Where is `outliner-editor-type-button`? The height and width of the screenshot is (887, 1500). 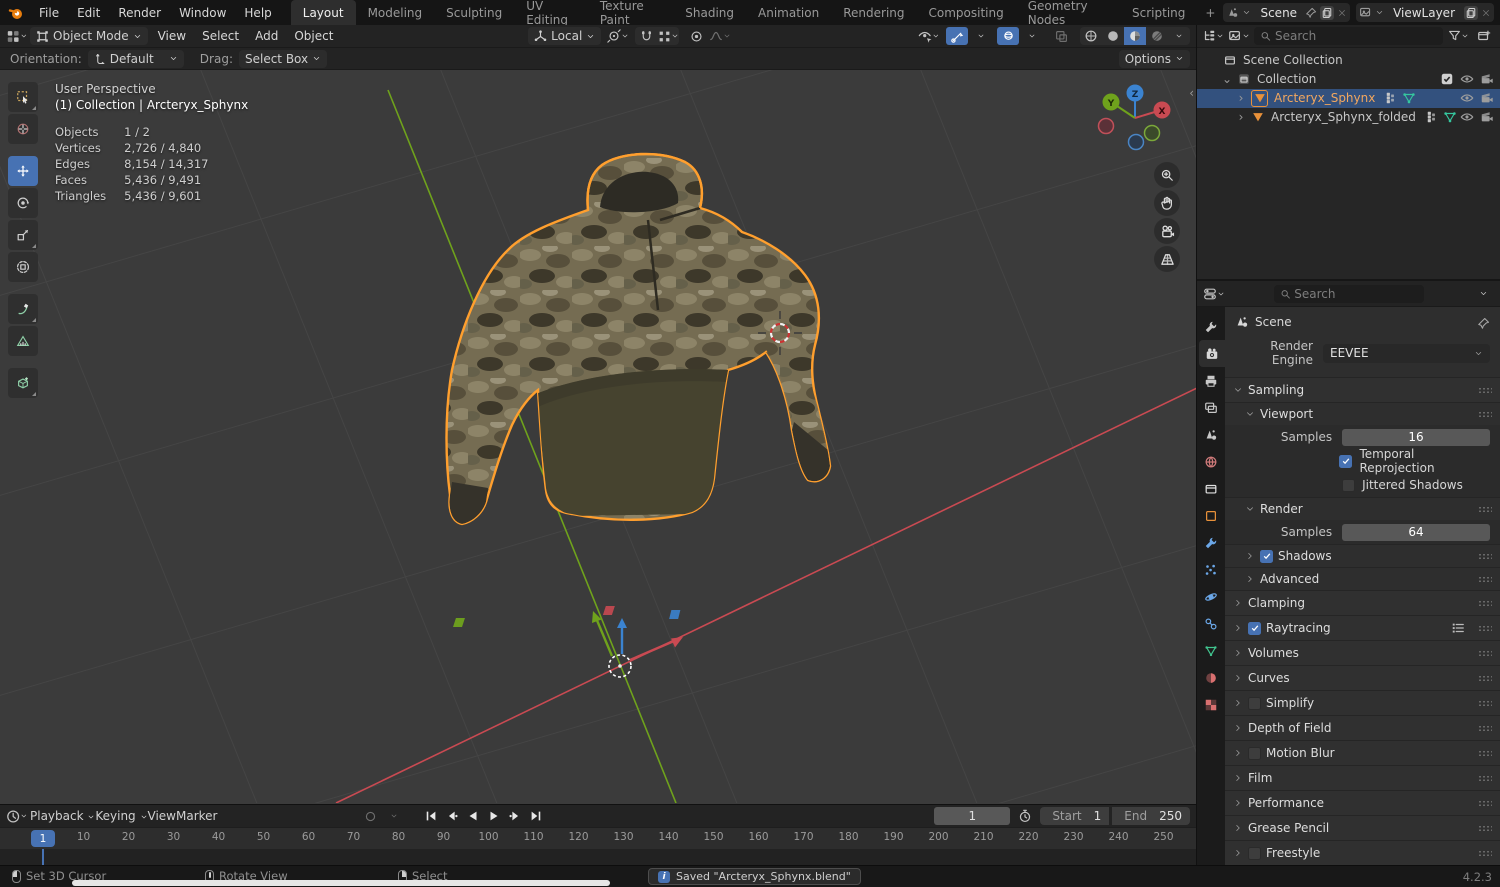
outliner-editor-type-button is located at coordinates (1213, 36).